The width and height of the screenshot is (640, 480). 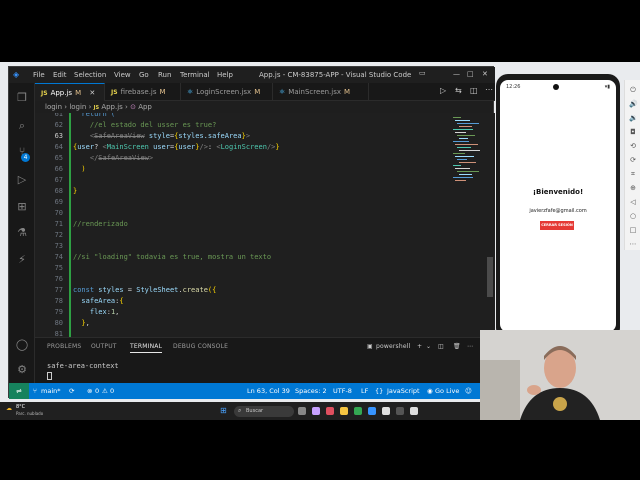 I want to click on minimize-icon: —, so click(x=456, y=74).